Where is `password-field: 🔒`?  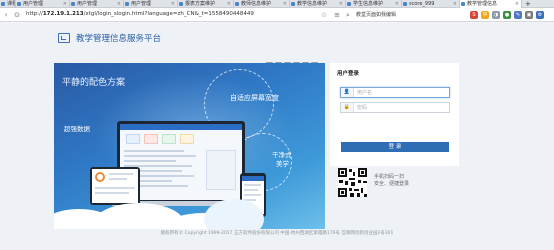 password-field: 🔒 is located at coordinates (395, 107).